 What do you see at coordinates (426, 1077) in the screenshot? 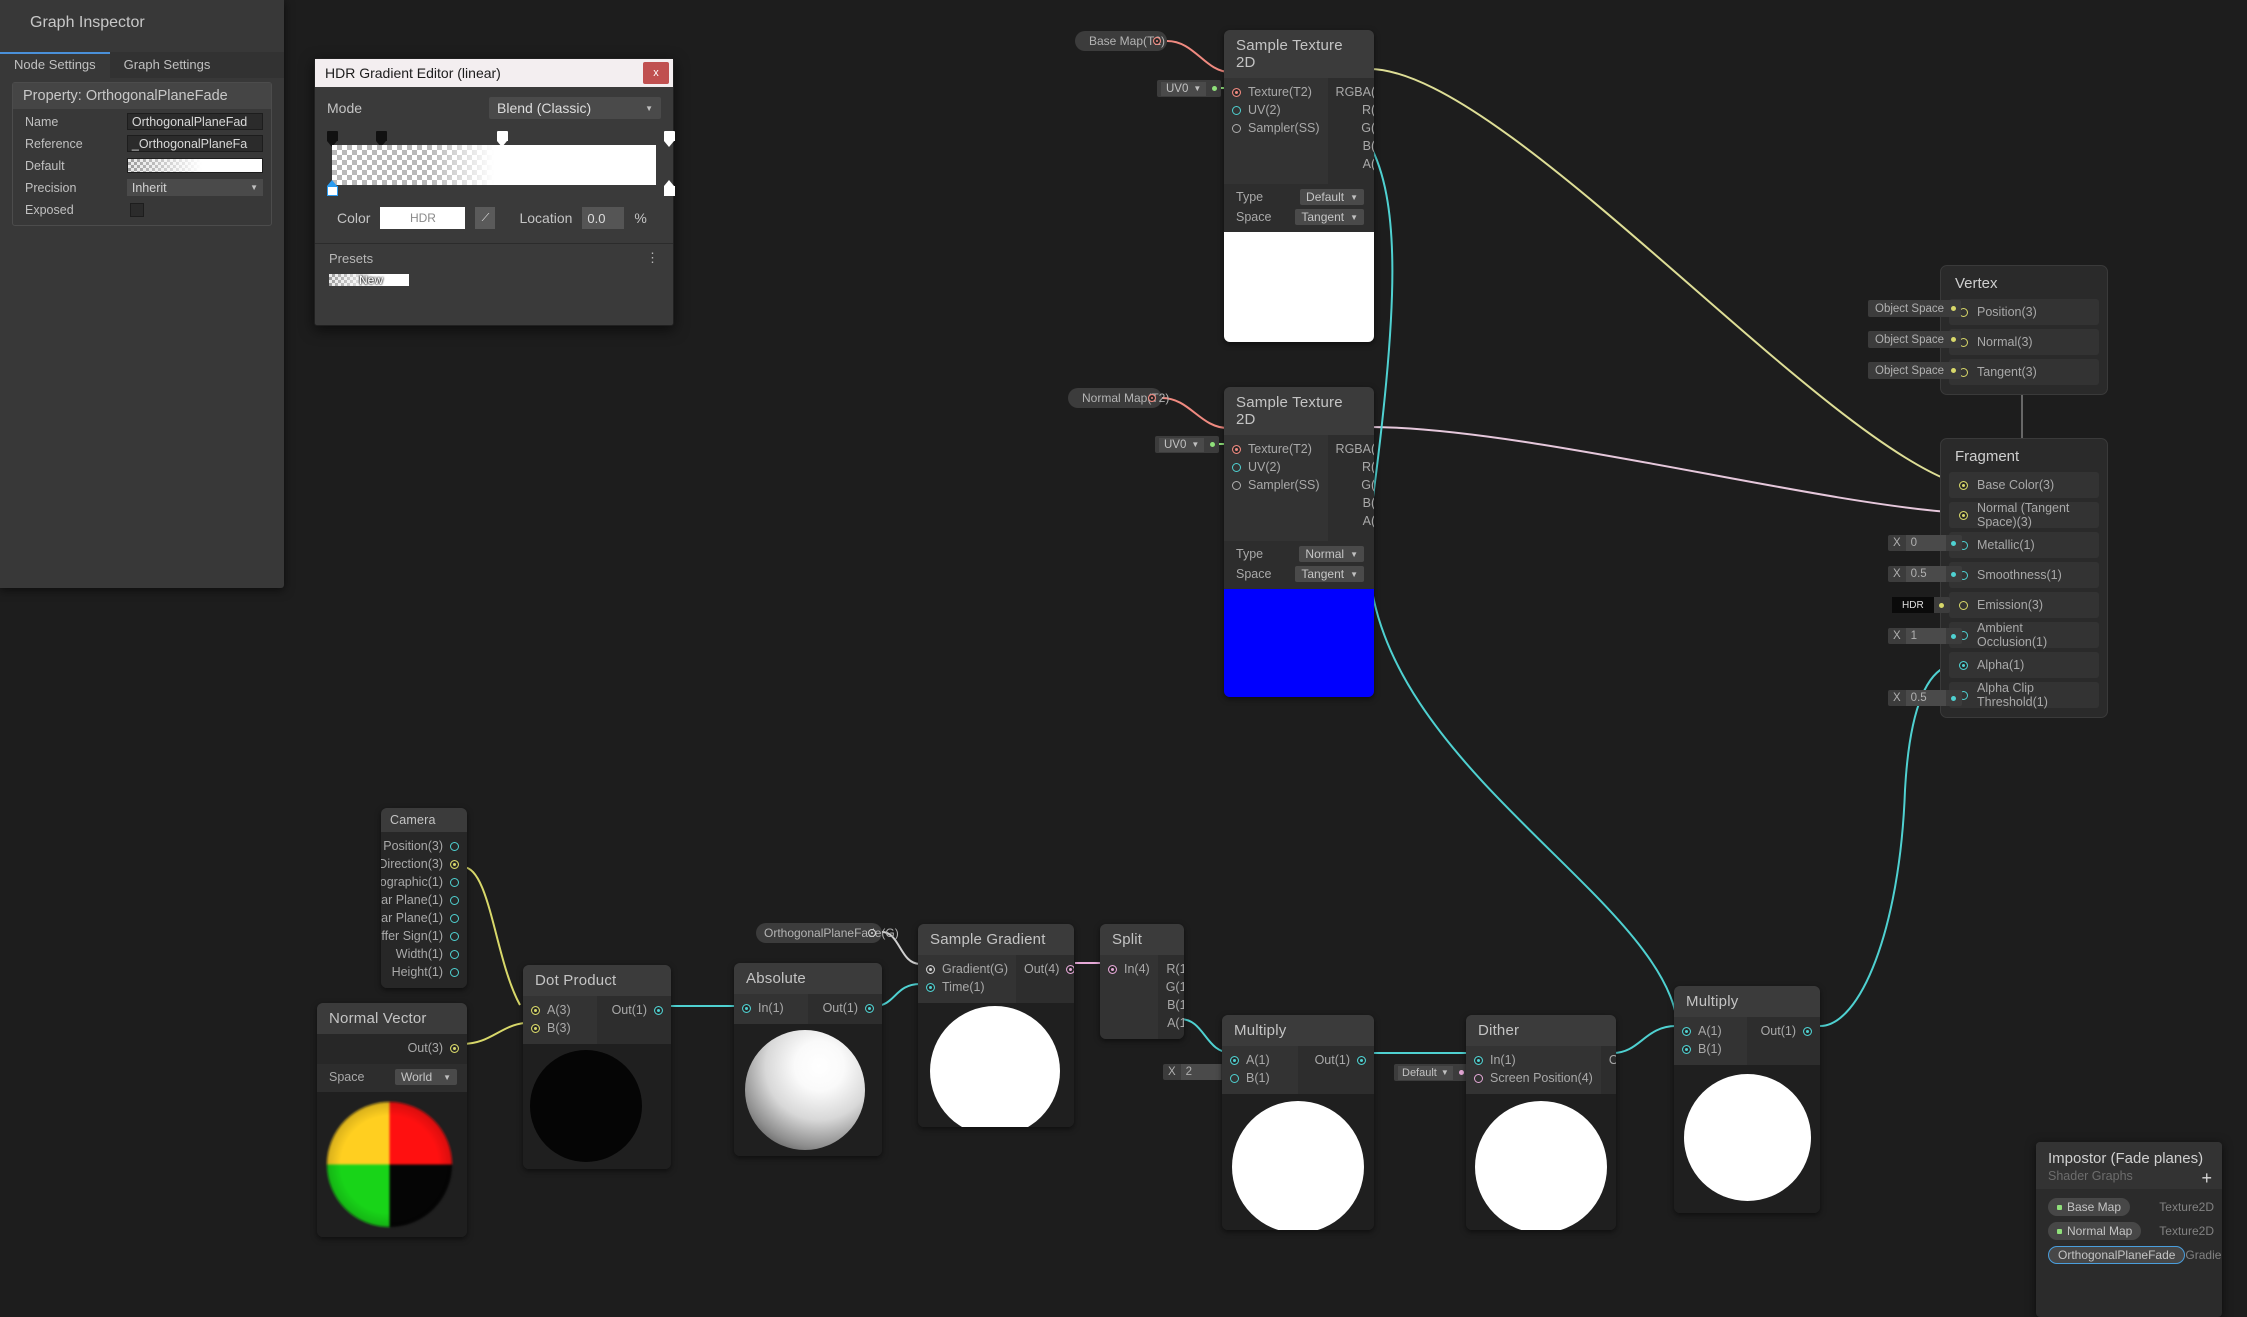
I see `space-dropdown: World ▼` at bounding box center [426, 1077].